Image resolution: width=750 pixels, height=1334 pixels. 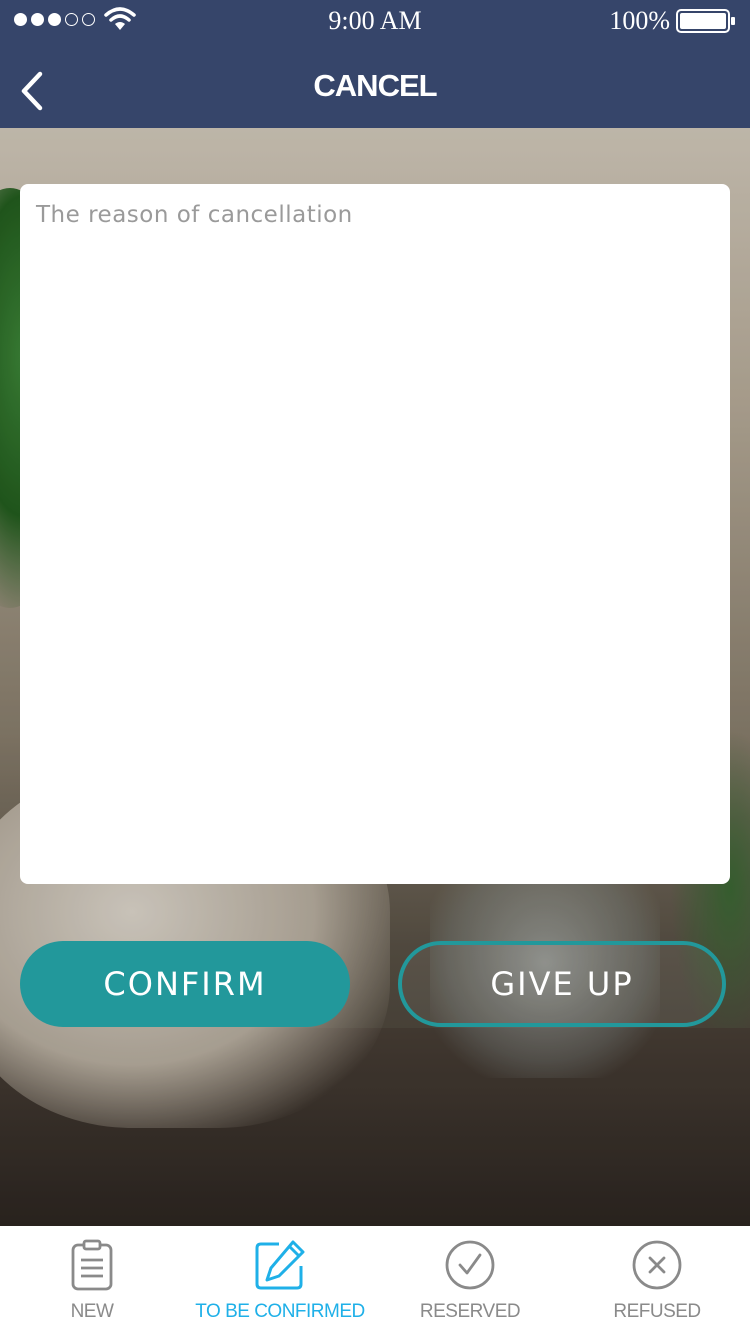 What do you see at coordinates (657, 1265) in the screenshot?
I see `x-circle-icon` at bounding box center [657, 1265].